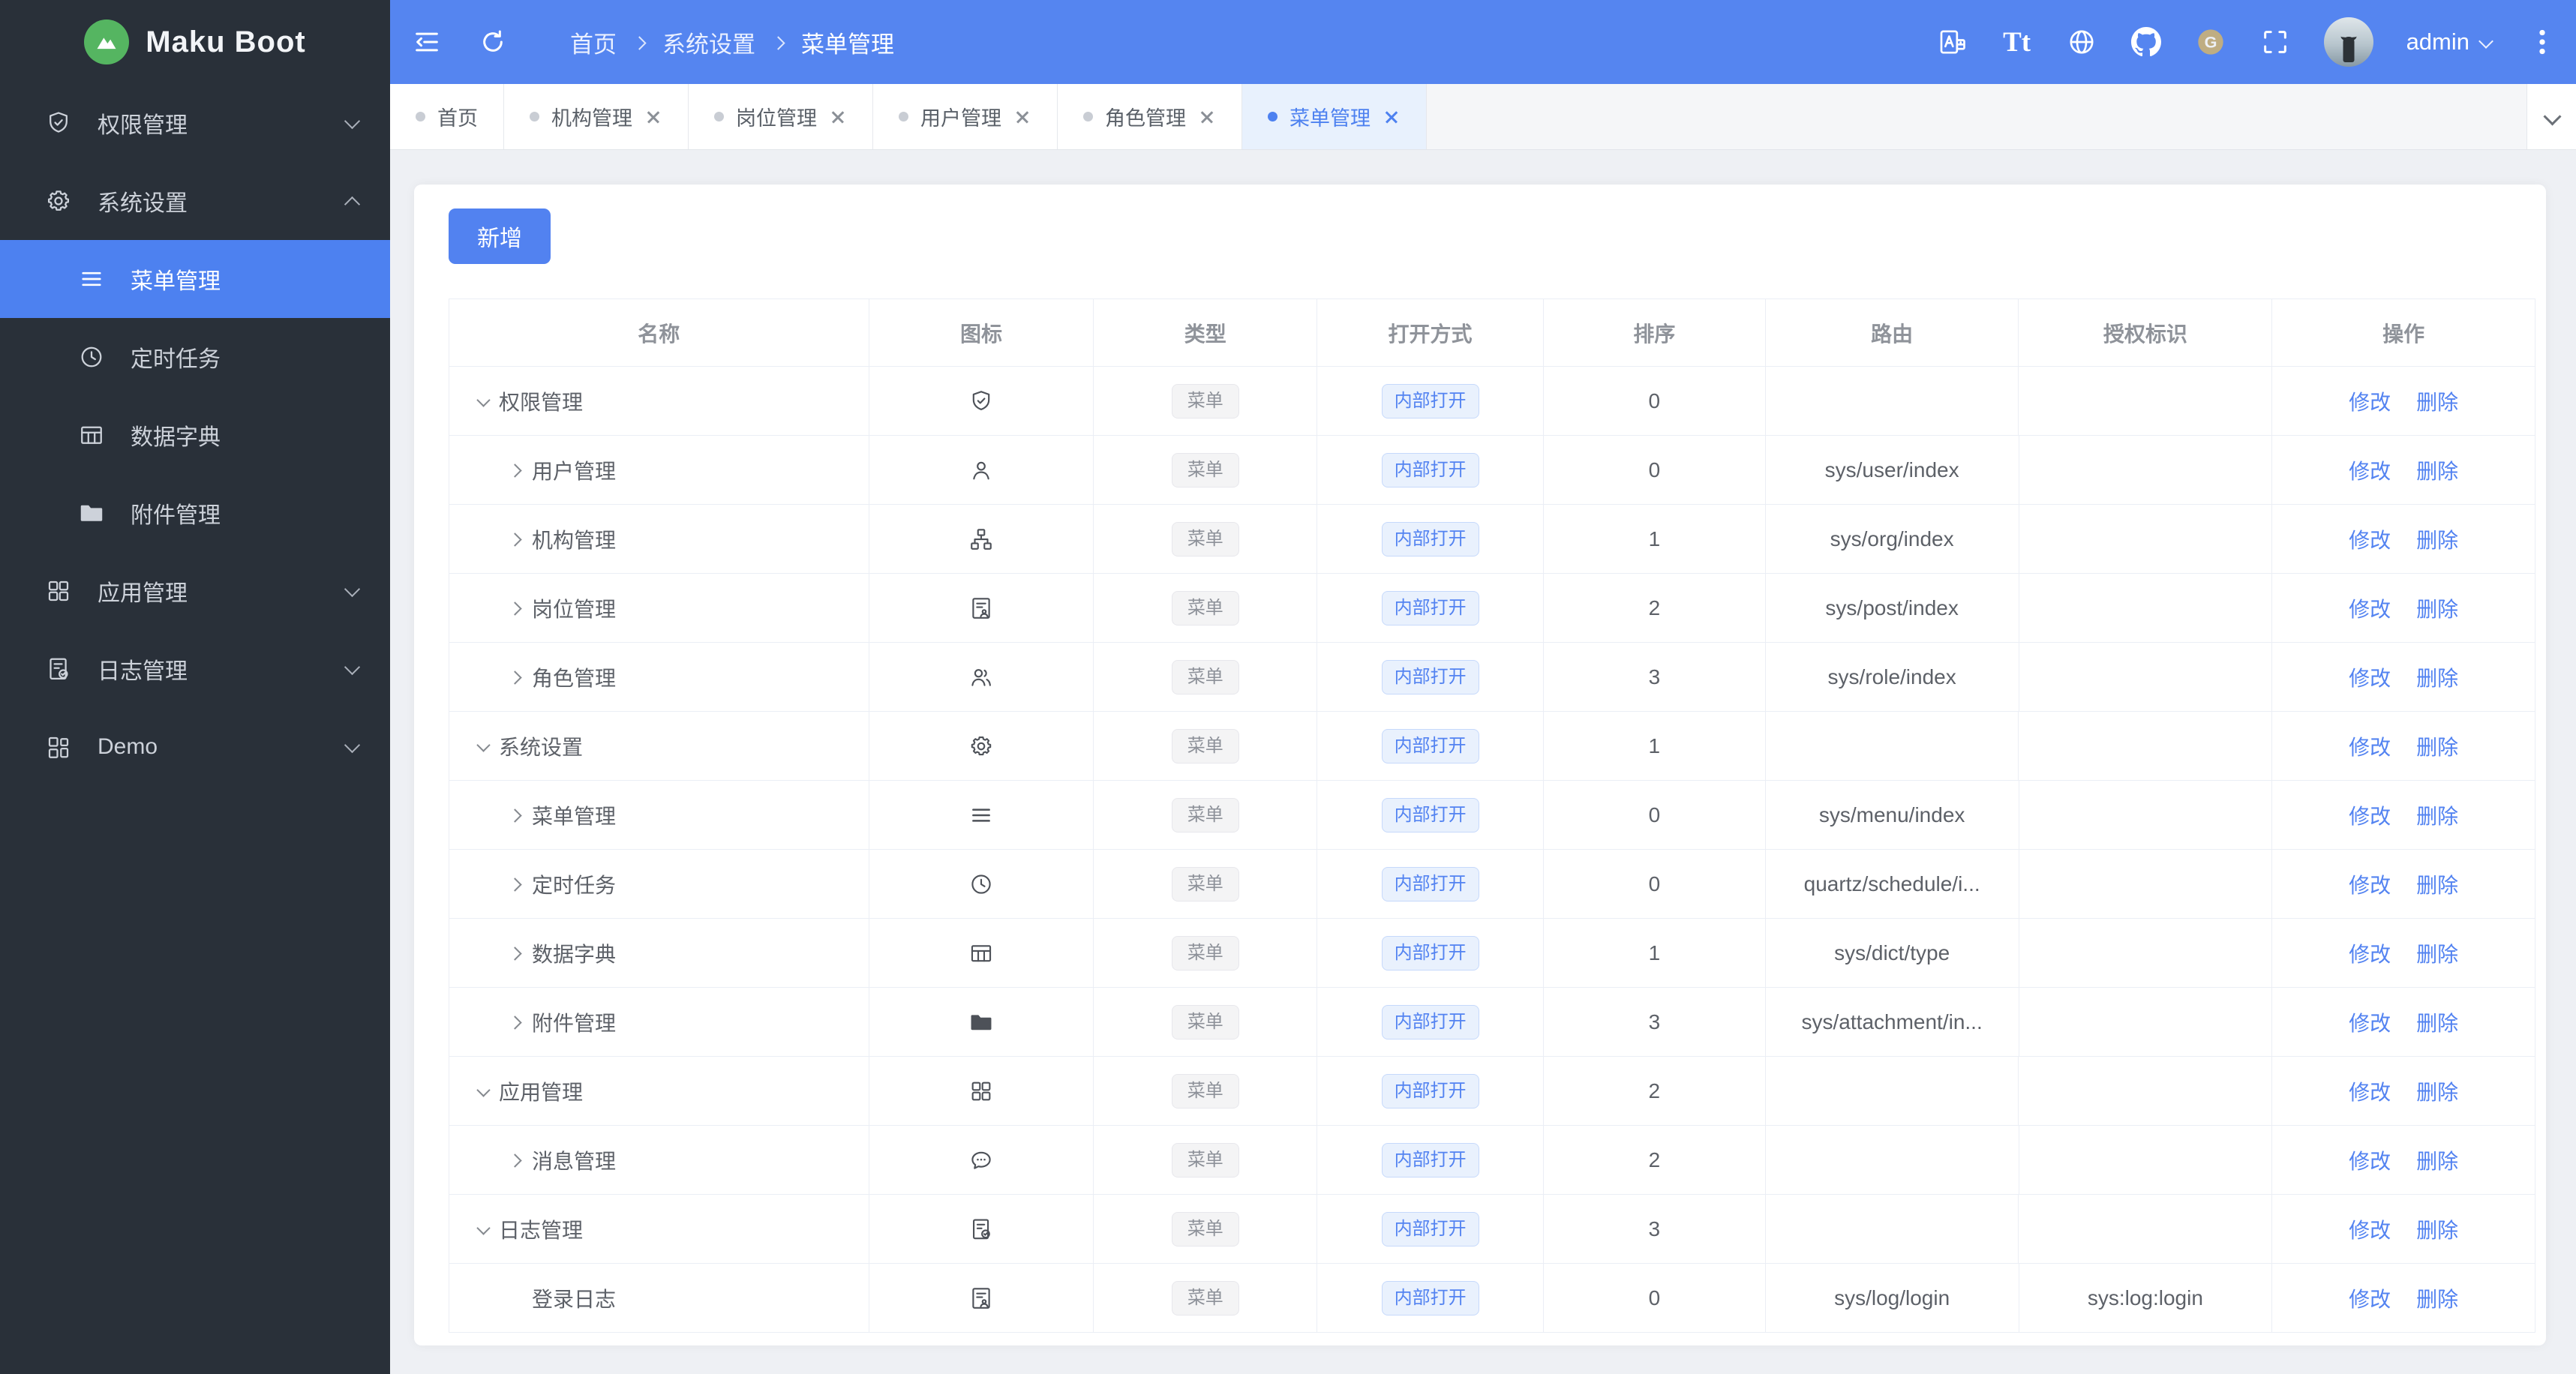 Image resolution: width=2576 pixels, height=1374 pixels. I want to click on sidebar-item-logs: 日志管理, so click(195, 669).